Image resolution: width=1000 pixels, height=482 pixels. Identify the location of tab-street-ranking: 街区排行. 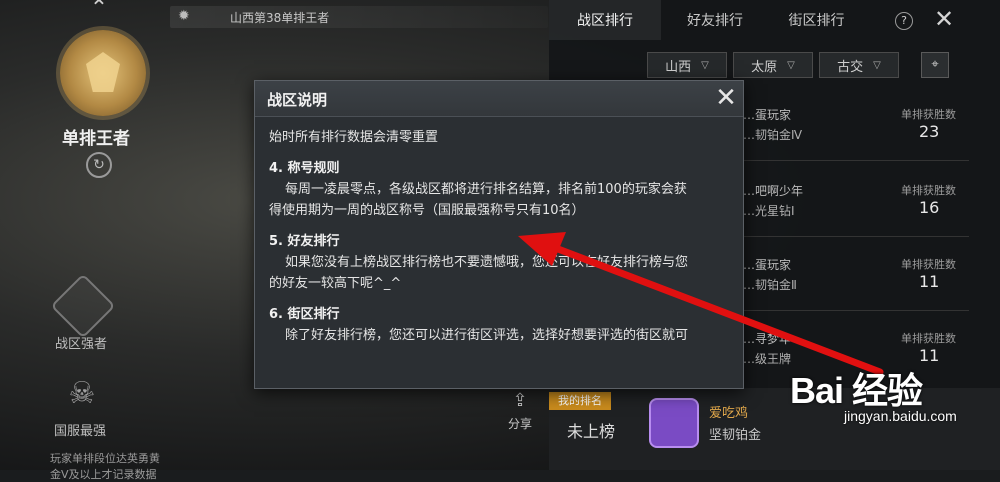
(816, 20).